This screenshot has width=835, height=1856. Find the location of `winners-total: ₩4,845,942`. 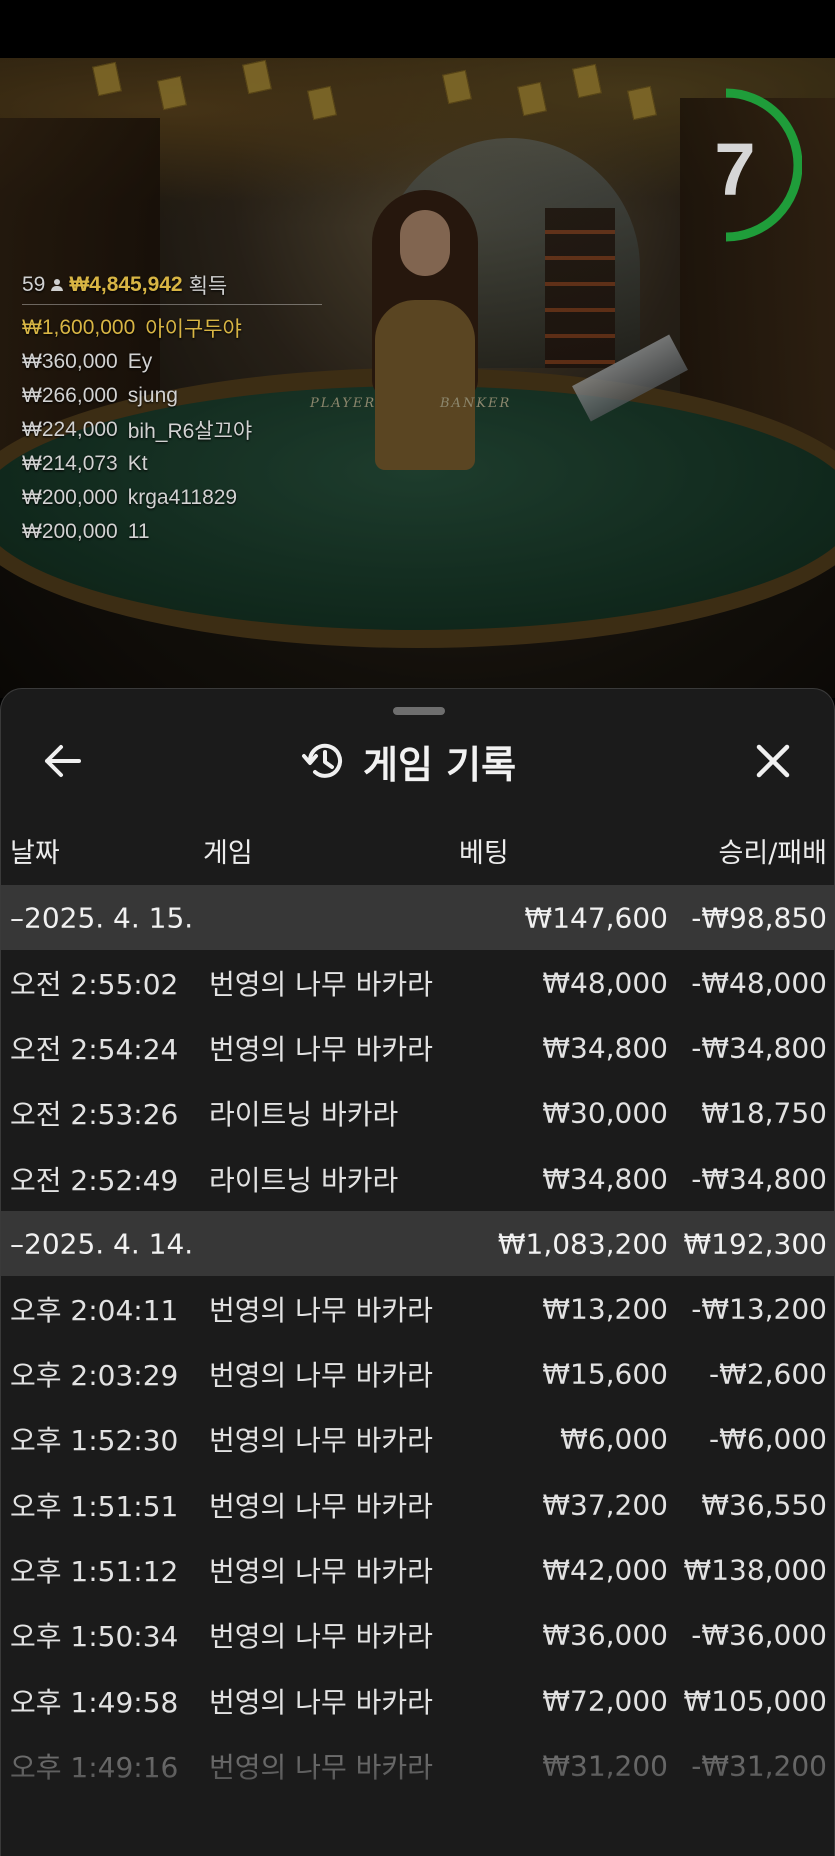

winners-total: ₩4,845,942 is located at coordinates (126, 284).